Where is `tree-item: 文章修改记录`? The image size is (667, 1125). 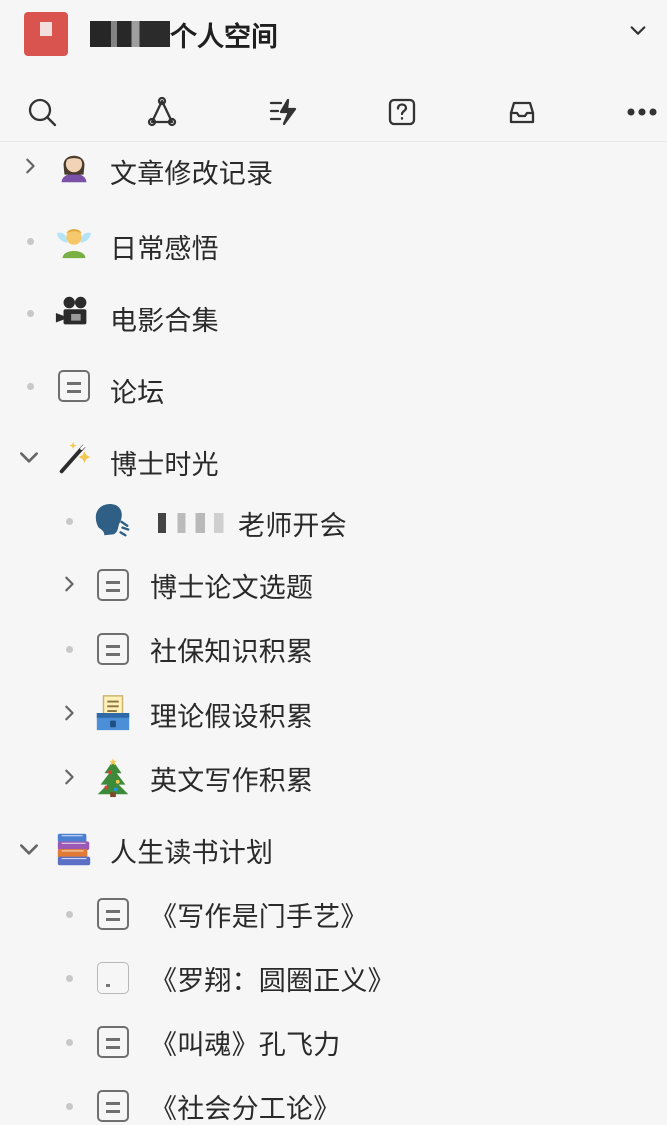 tree-item: 文章修改记录 is located at coordinates (333, 173).